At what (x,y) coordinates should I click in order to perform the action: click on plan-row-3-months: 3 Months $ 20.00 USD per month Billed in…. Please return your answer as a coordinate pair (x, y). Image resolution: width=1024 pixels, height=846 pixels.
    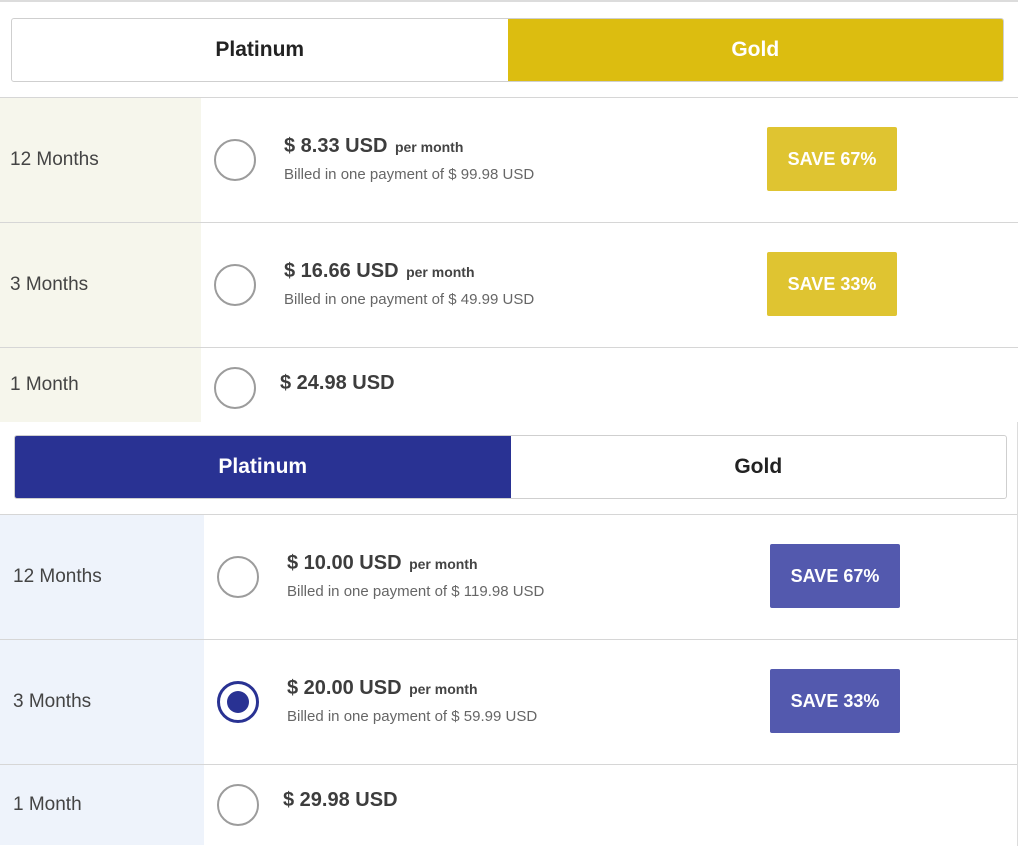
    Looking at the image, I should click on (508, 702).